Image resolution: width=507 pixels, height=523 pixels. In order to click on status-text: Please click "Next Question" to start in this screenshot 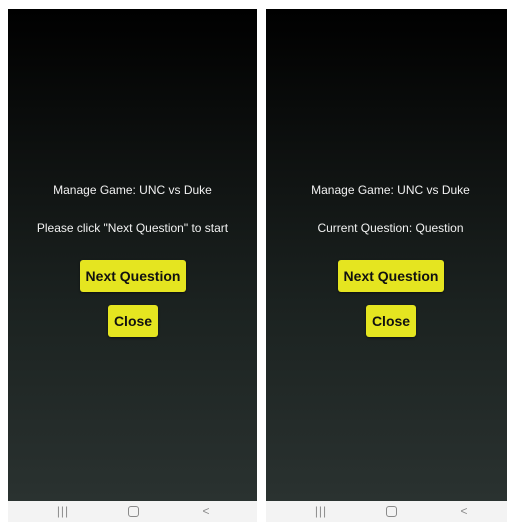, I will do `click(132, 228)`.